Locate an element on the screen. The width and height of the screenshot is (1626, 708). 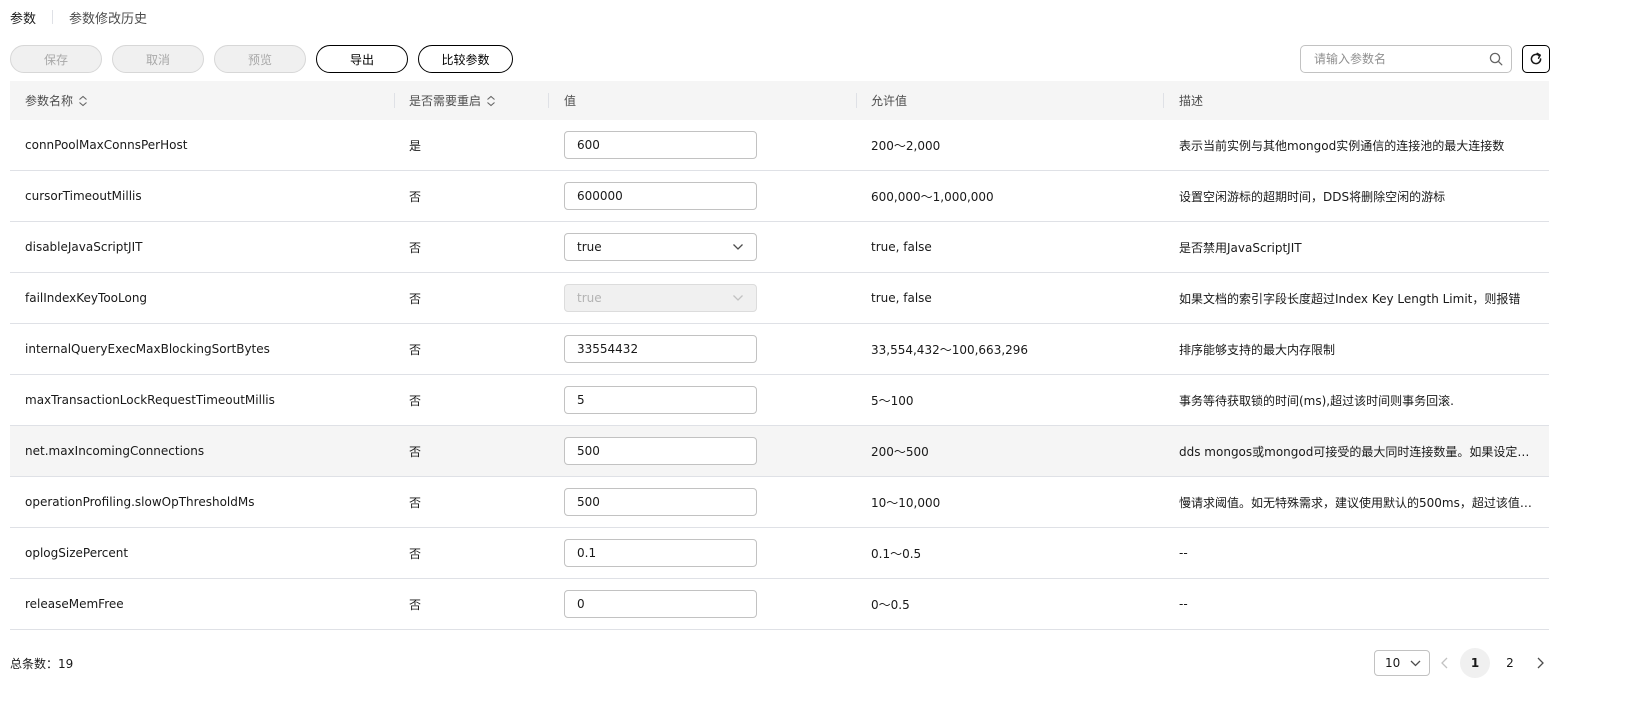
tab-bar: 参数 参数修改历史 is located at coordinates (78, 17).